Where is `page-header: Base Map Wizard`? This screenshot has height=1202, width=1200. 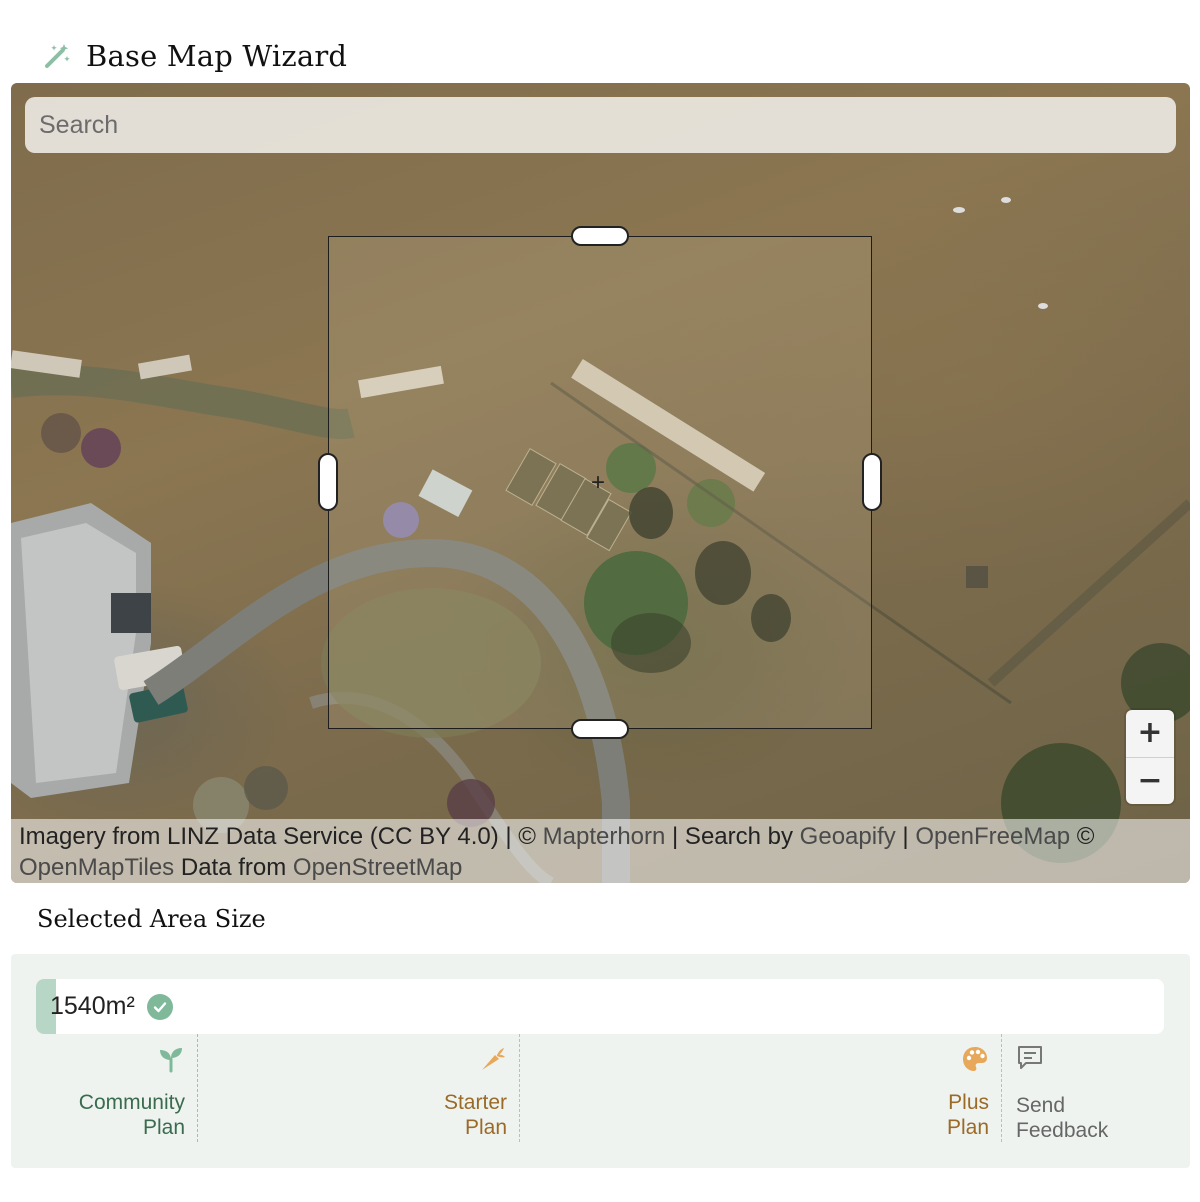
page-header: Base Map Wizard is located at coordinates (193, 56).